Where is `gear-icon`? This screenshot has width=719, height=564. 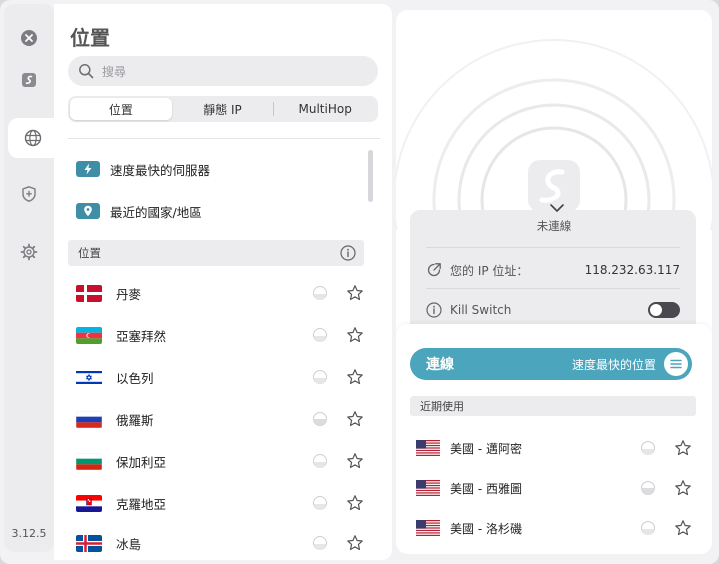
gear-icon is located at coordinates (29, 252).